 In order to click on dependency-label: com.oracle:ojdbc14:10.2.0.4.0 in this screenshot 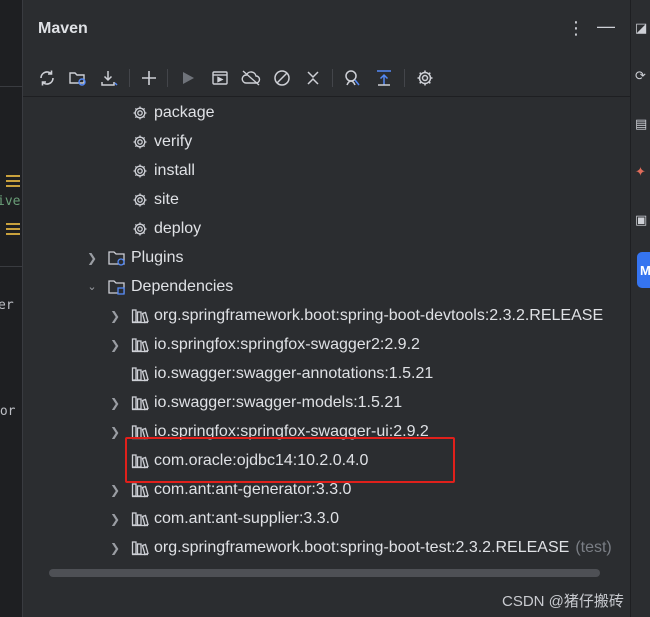, I will do `click(261, 460)`.